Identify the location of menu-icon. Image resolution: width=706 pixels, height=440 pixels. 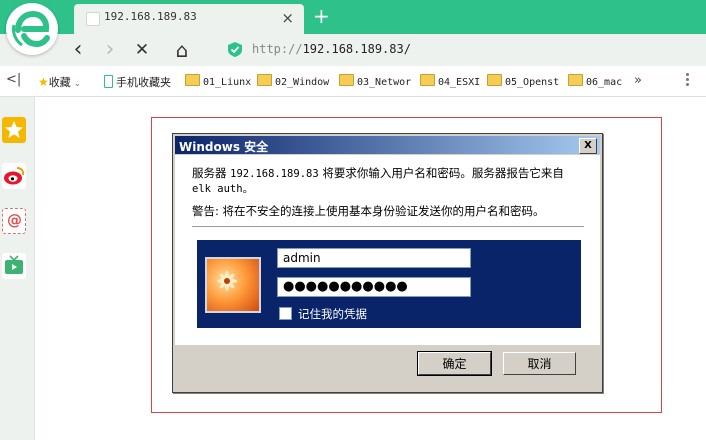
(688, 82).